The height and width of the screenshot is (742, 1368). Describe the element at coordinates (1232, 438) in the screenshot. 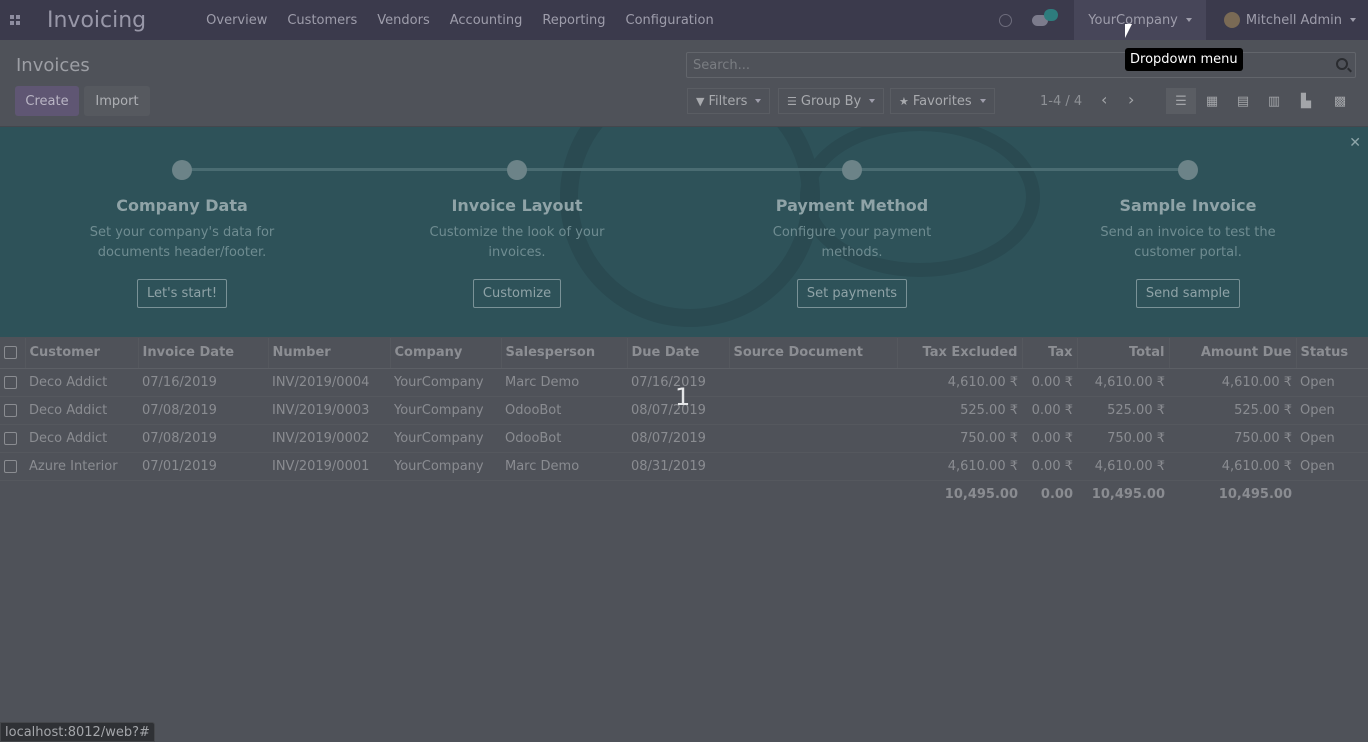

I see `cell-amount-due: 750.00 ₹` at that location.